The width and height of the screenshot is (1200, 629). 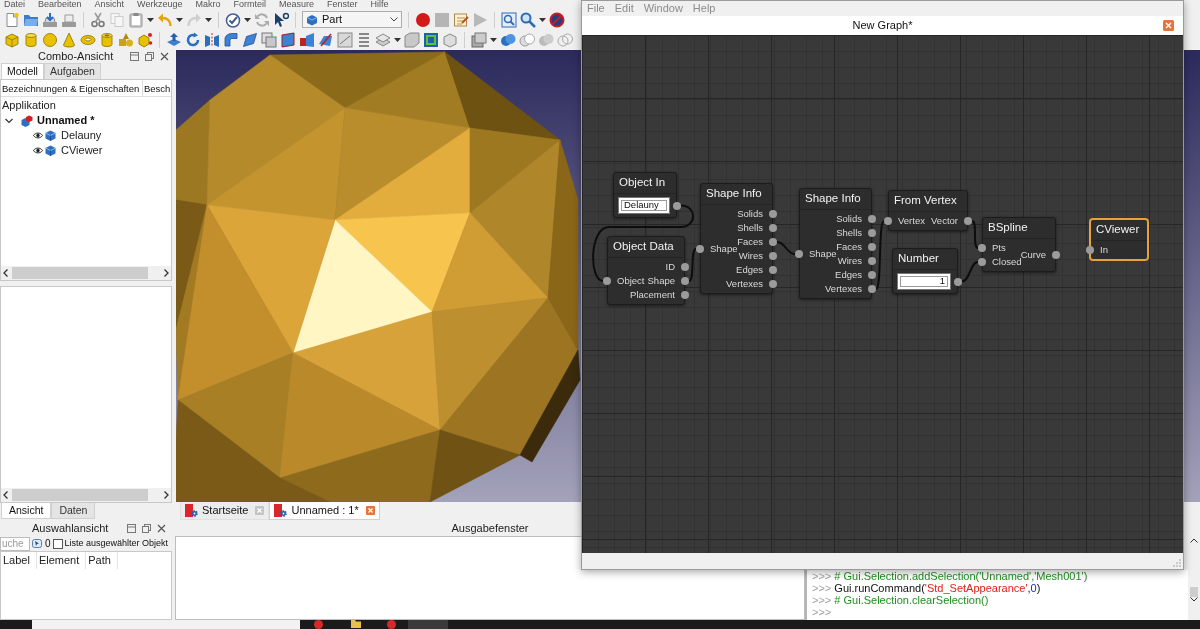 I want to click on workbench-dropdown: Part, so click(x=352, y=19).